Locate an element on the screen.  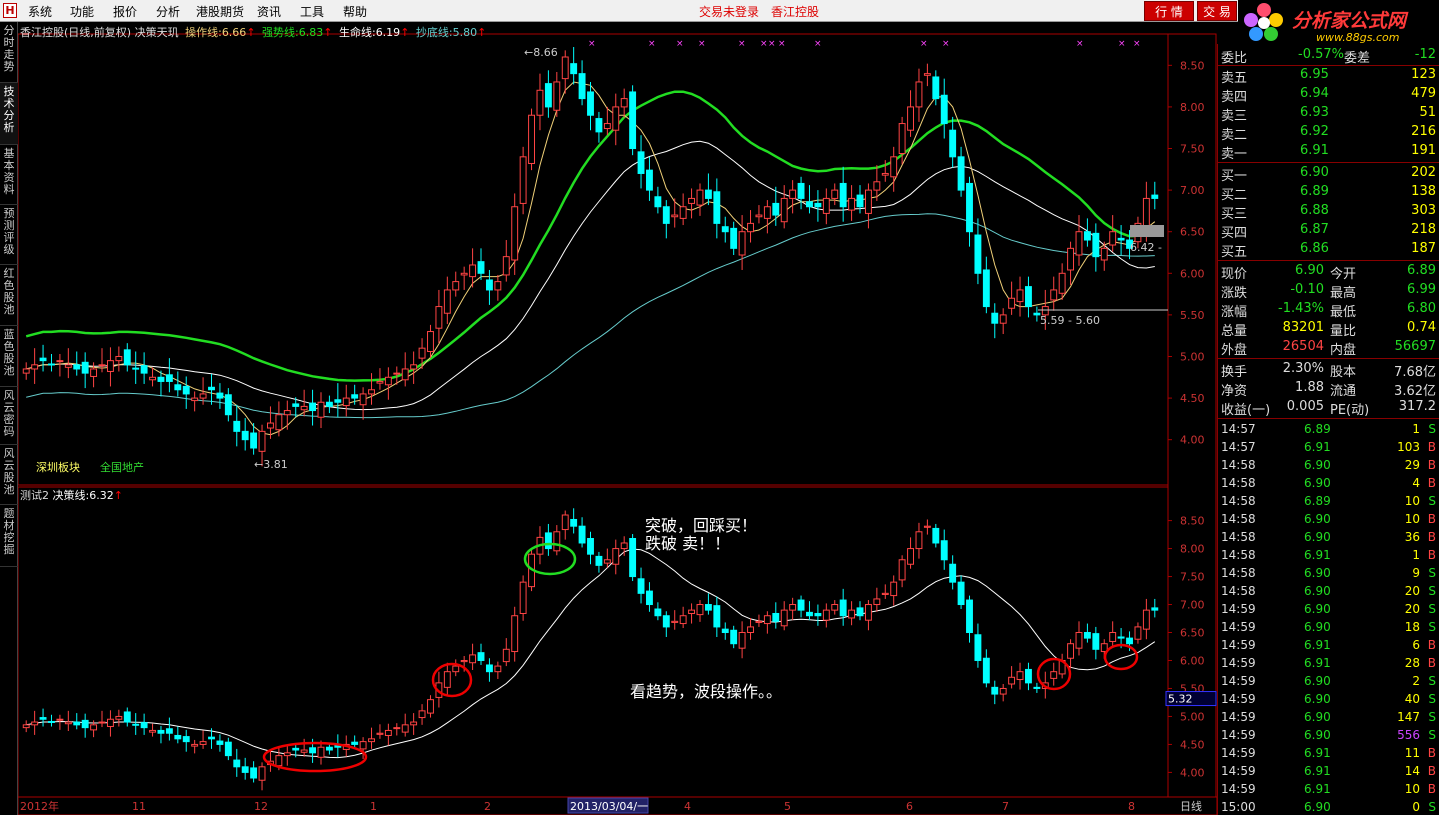
menu-system: 系统 is located at coordinates (40, 11).